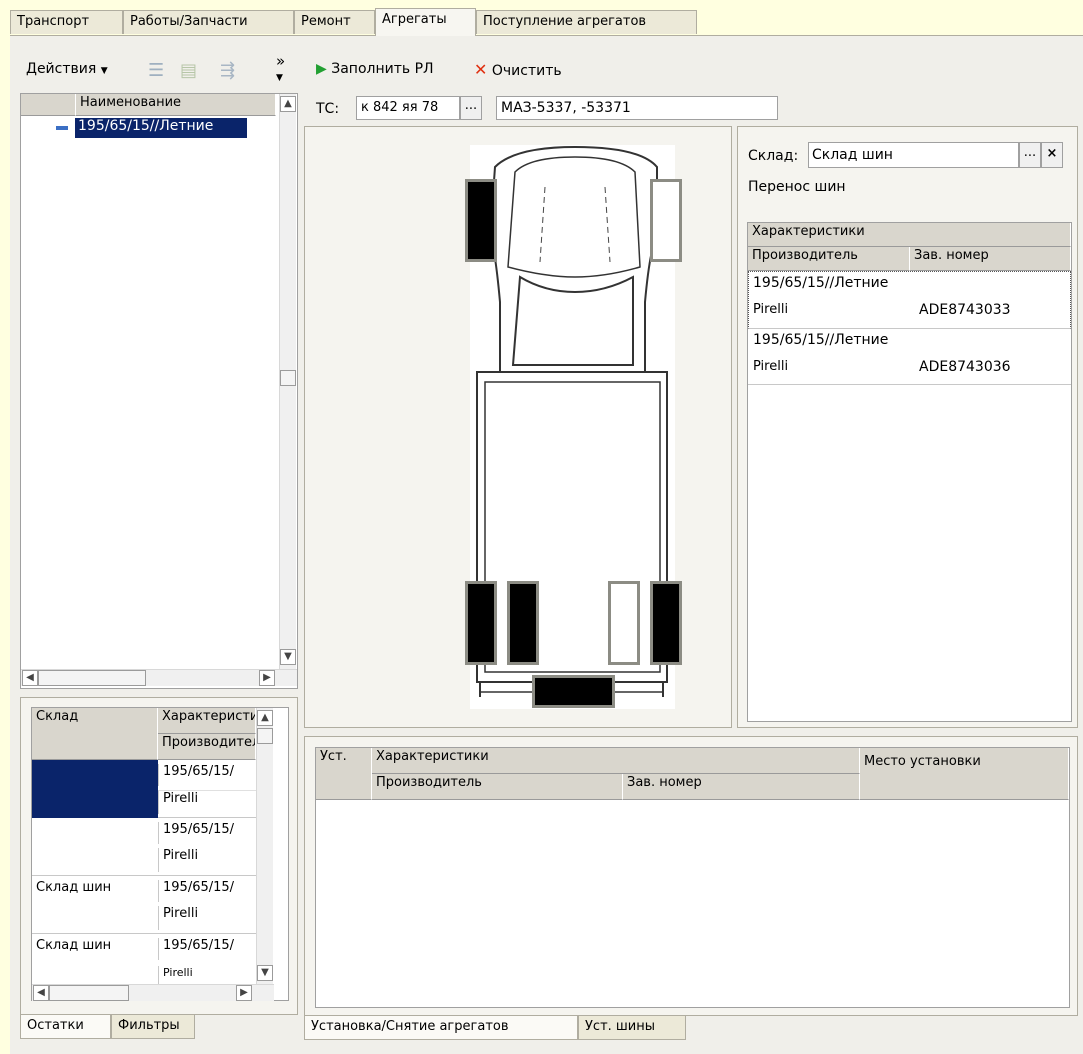  What do you see at coordinates (523, 623) in the screenshot?
I see `tire-rear-left-inner` at bounding box center [523, 623].